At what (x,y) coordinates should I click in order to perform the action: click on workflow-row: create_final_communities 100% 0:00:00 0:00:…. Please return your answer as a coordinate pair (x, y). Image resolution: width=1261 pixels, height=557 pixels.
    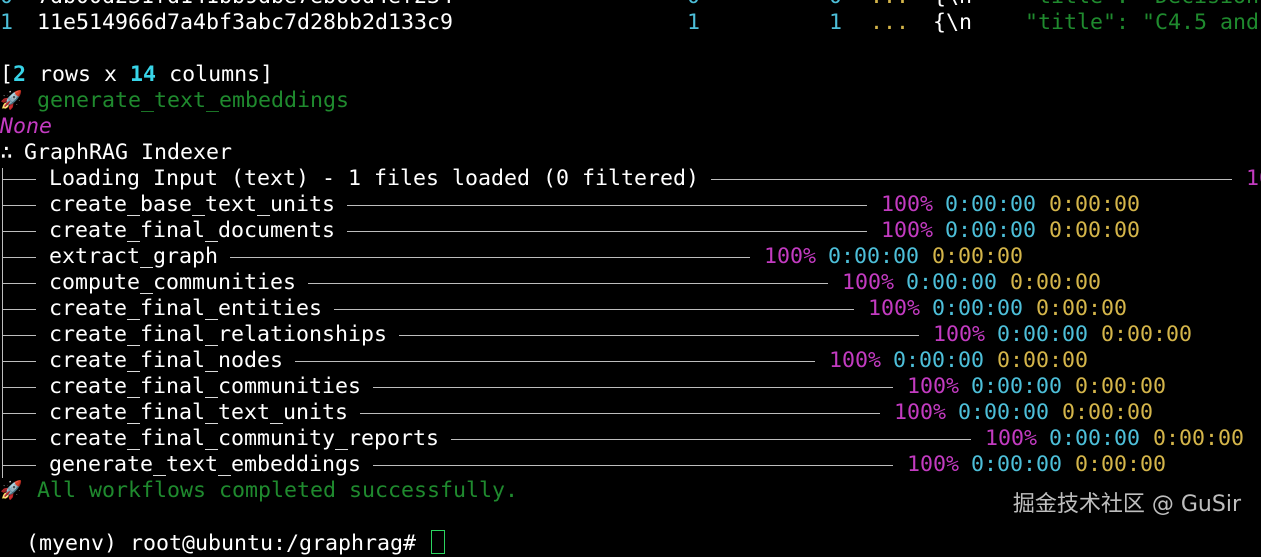
    Looking at the image, I should click on (630, 387).